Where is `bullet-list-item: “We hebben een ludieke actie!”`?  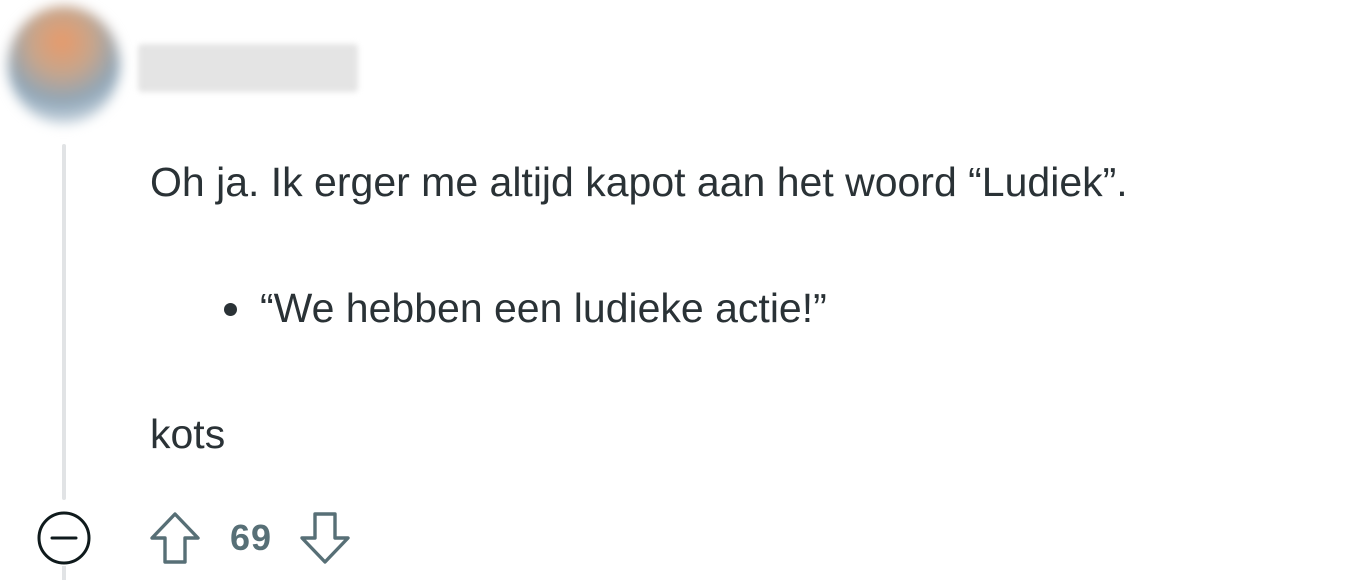
bullet-list-item: “We hebben een ludieke actie!” is located at coordinates (524, 308).